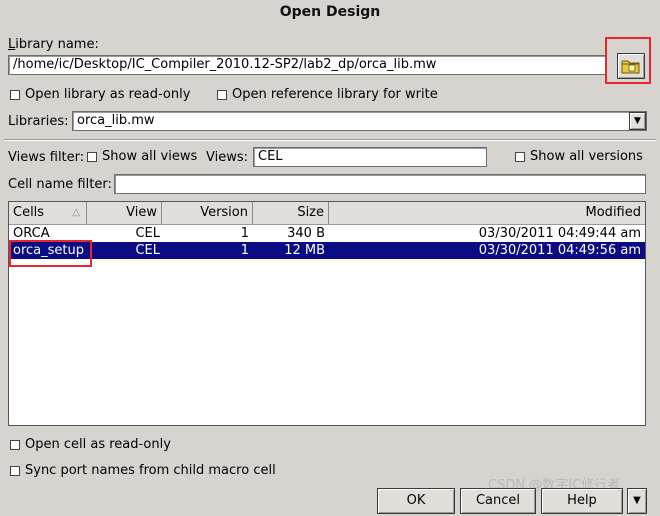 This screenshot has height=516, width=660. What do you see at coordinates (304, 250) in the screenshot?
I see `cell-size: 12 MB` at bounding box center [304, 250].